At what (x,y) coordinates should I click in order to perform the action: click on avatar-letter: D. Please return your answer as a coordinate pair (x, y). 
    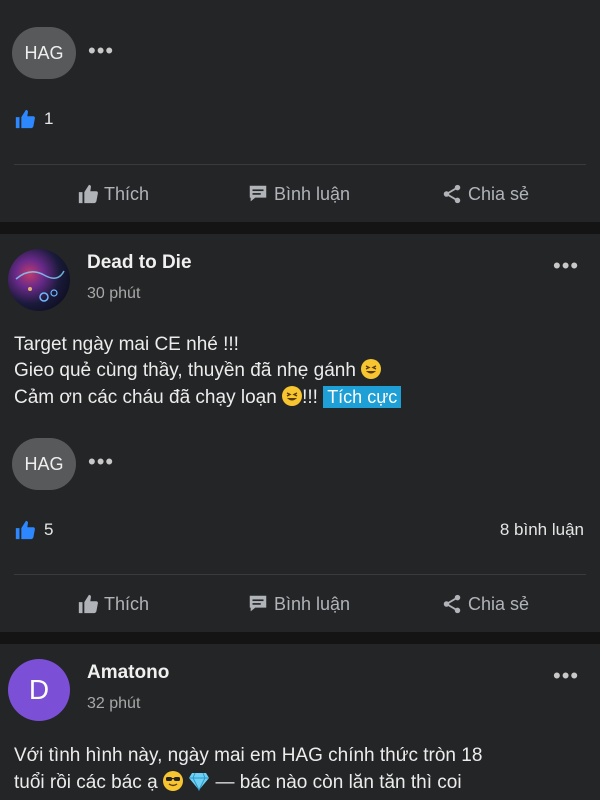
    Looking at the image, I should click on (39, 689).